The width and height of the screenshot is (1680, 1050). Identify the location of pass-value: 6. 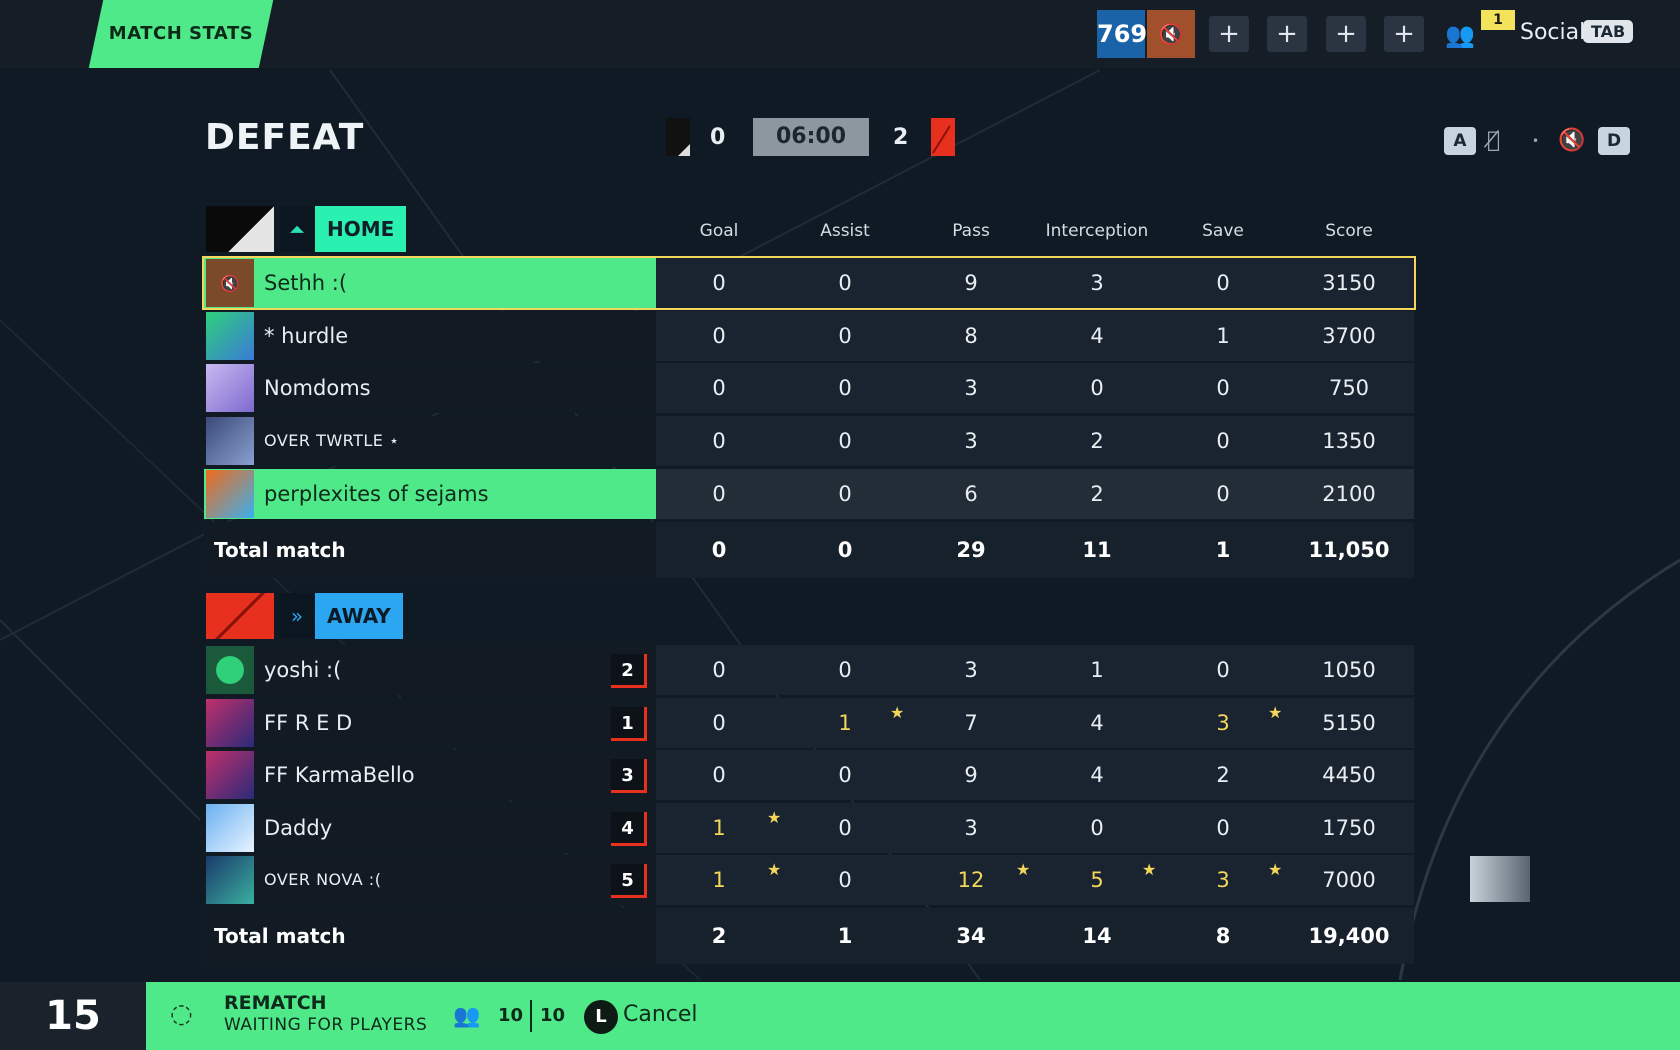
(971, 494).